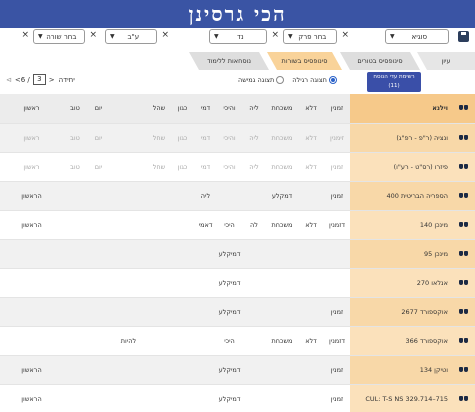 The width and height of the screenshot is (475, 412). I want to click on line-select-label: בחר שורה, so click(61, 36).